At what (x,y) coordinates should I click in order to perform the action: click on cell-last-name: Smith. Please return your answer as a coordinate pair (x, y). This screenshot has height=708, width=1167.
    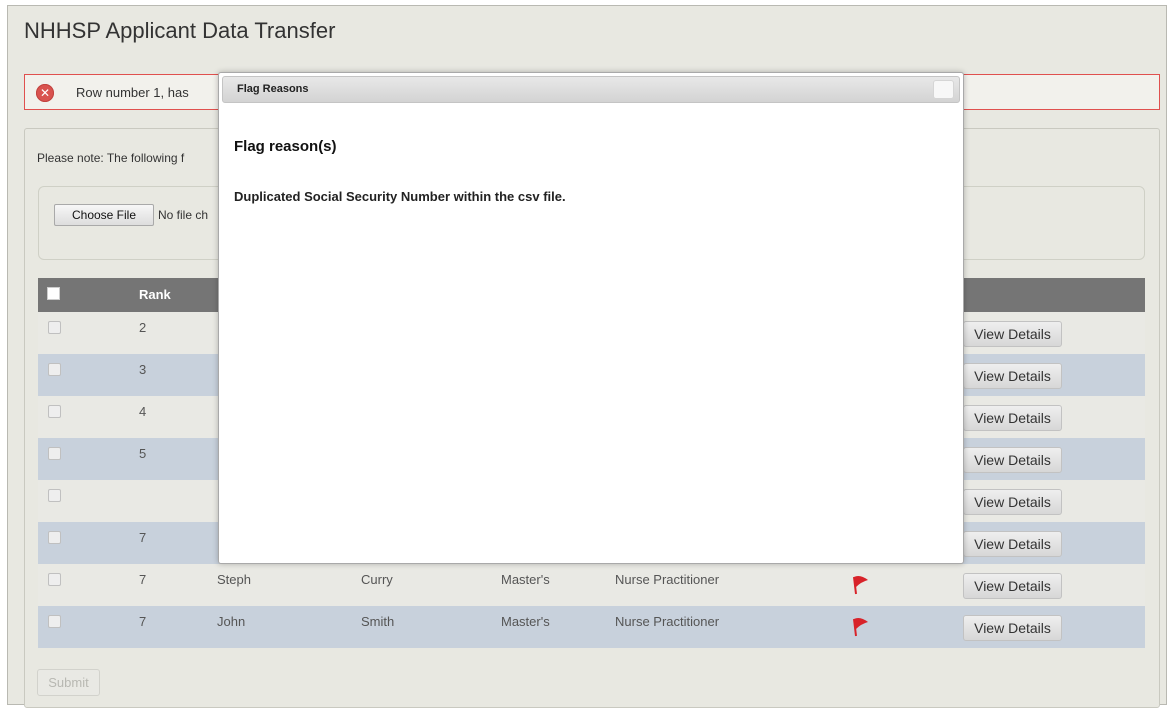
    Looking at the image, I should click on (378, 621).